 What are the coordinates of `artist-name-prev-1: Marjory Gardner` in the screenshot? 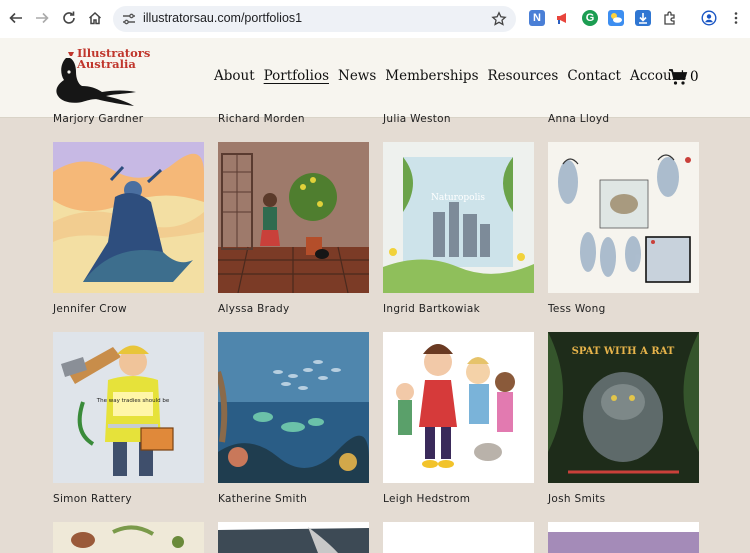 It's located at (98, 119).